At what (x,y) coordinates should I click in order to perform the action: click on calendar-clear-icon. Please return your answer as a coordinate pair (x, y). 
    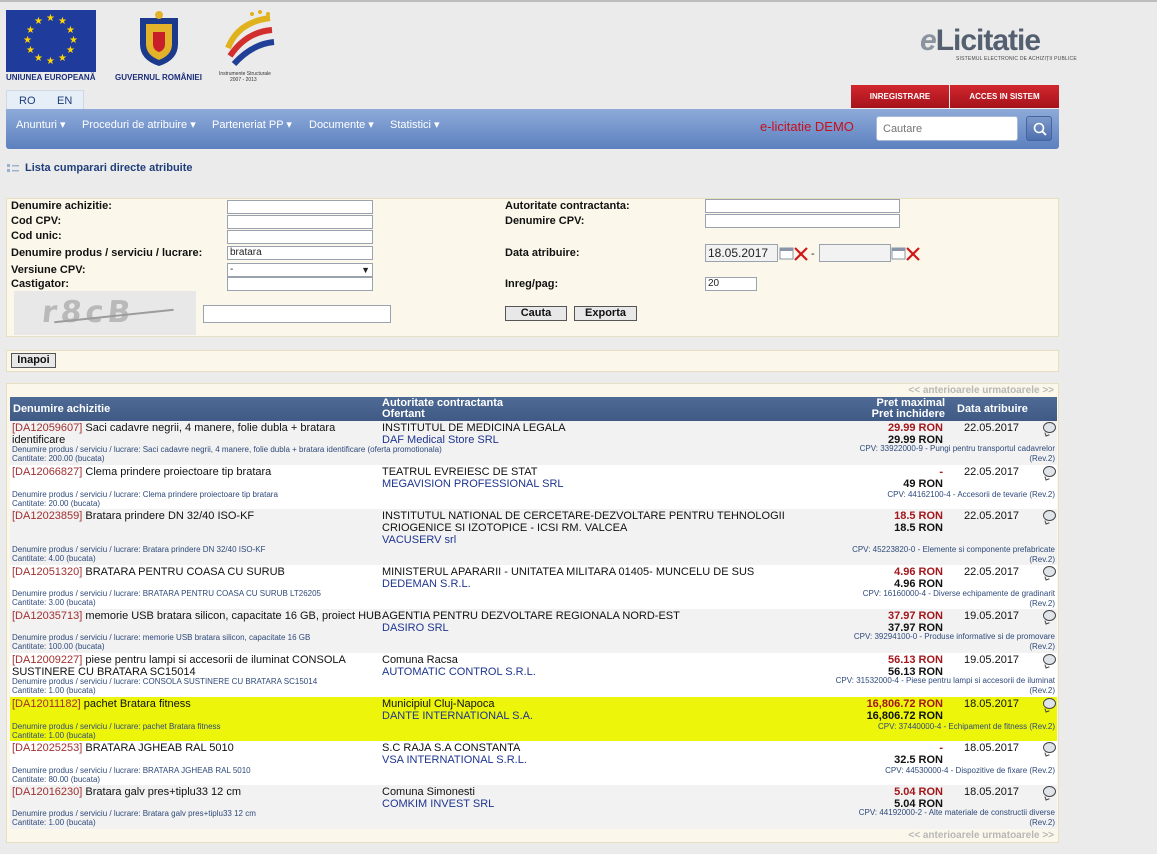
    Looking at the image, I should click on (794, 254).